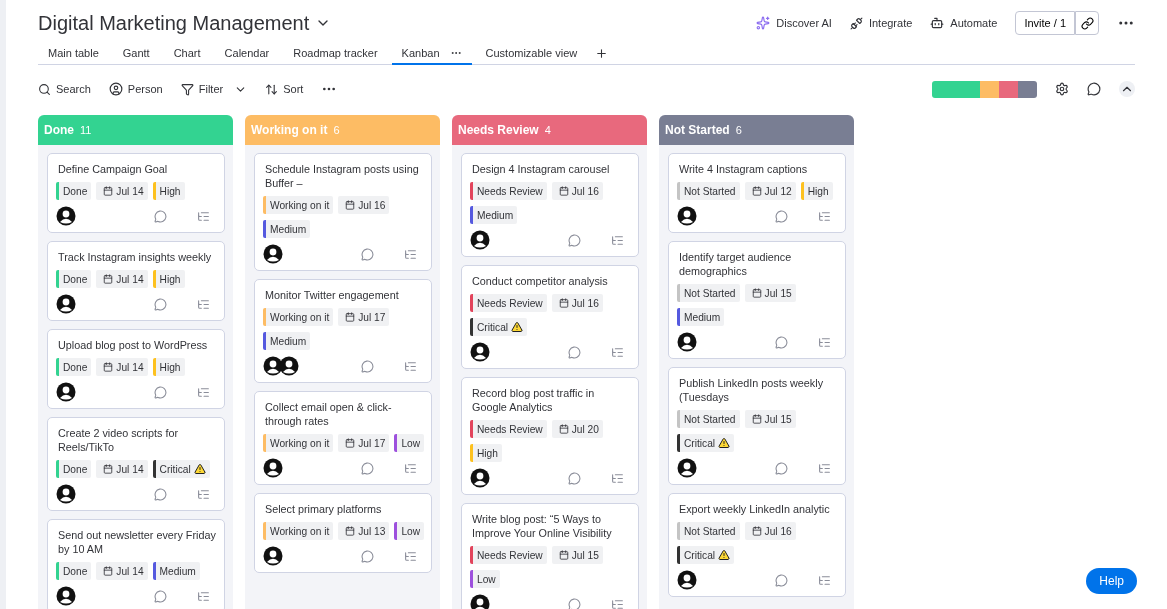  I want to click on add-view-icon, so click(602, 53).